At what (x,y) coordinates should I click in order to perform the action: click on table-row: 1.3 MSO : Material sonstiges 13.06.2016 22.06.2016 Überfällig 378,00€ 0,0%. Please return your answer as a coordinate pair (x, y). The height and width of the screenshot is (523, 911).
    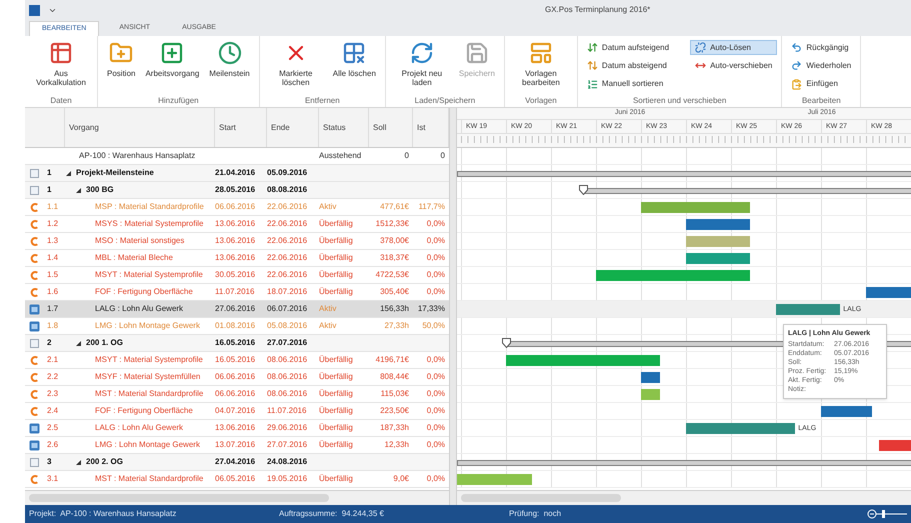
    Looking at the image, I should click on (237, 241).